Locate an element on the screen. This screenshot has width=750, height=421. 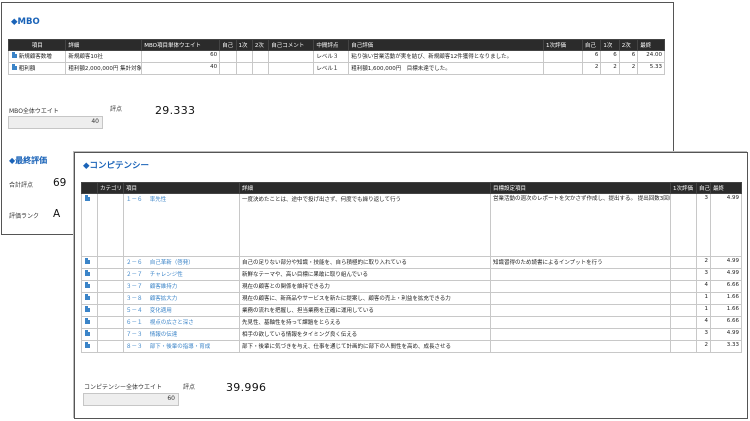
mbo-score-label: 評点 is located at coordinates (116, 109).